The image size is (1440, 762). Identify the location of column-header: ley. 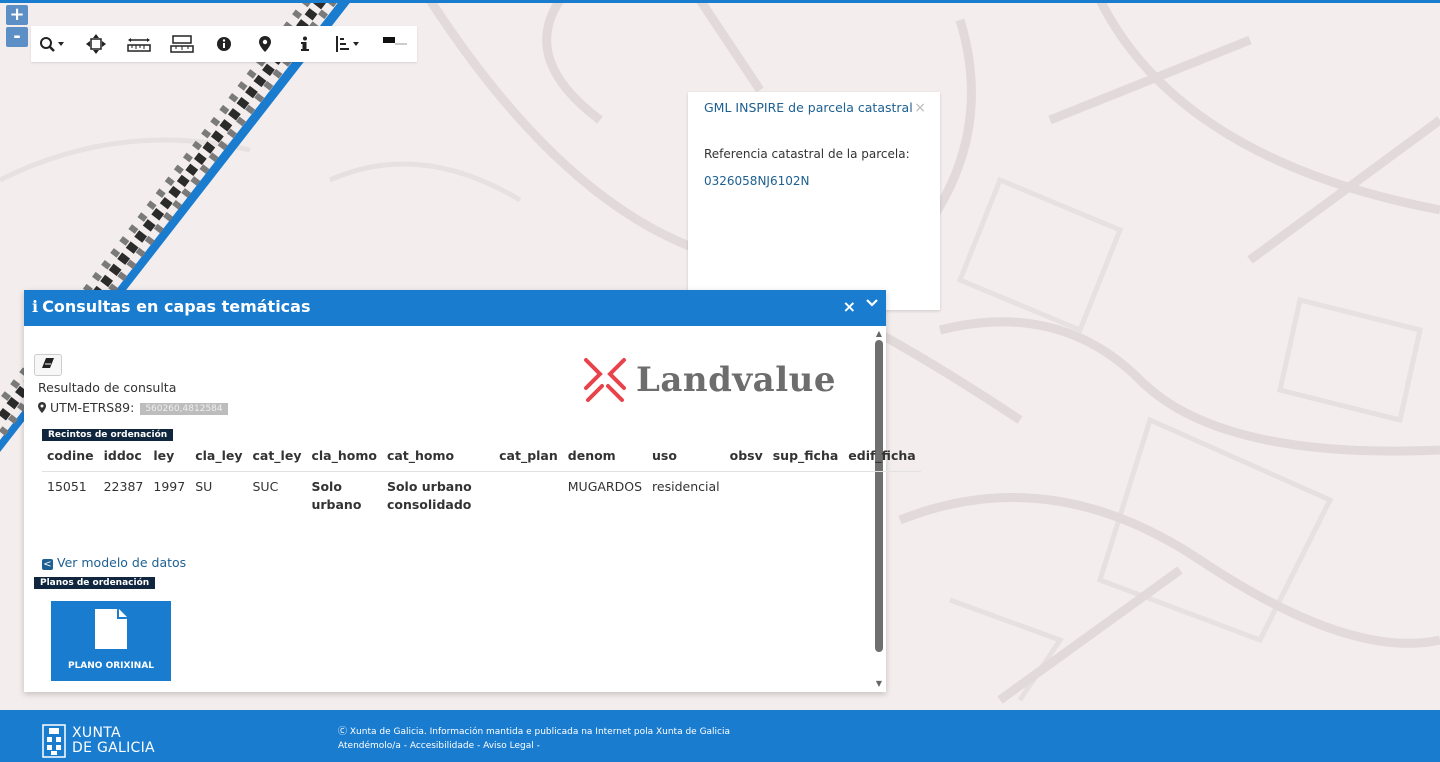
(169, 457).